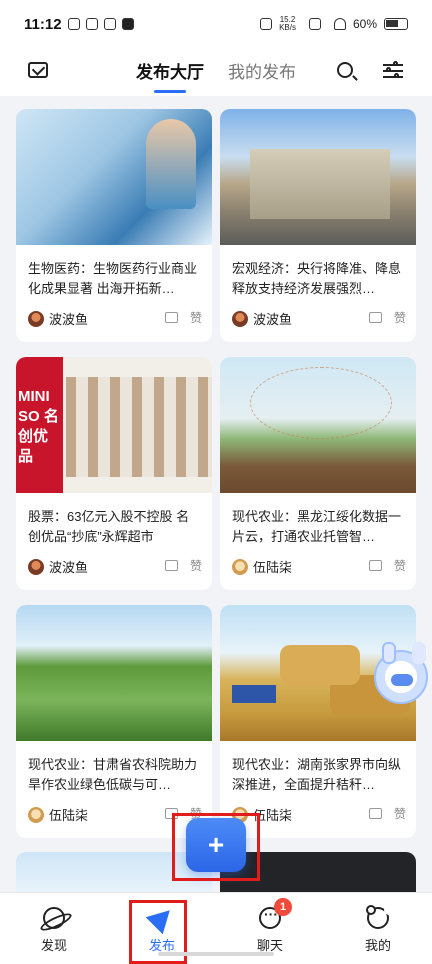  What do you see at coordinates (345, 70) in the screenshot?
I see `search-icon` at bounding box center [345, 70].